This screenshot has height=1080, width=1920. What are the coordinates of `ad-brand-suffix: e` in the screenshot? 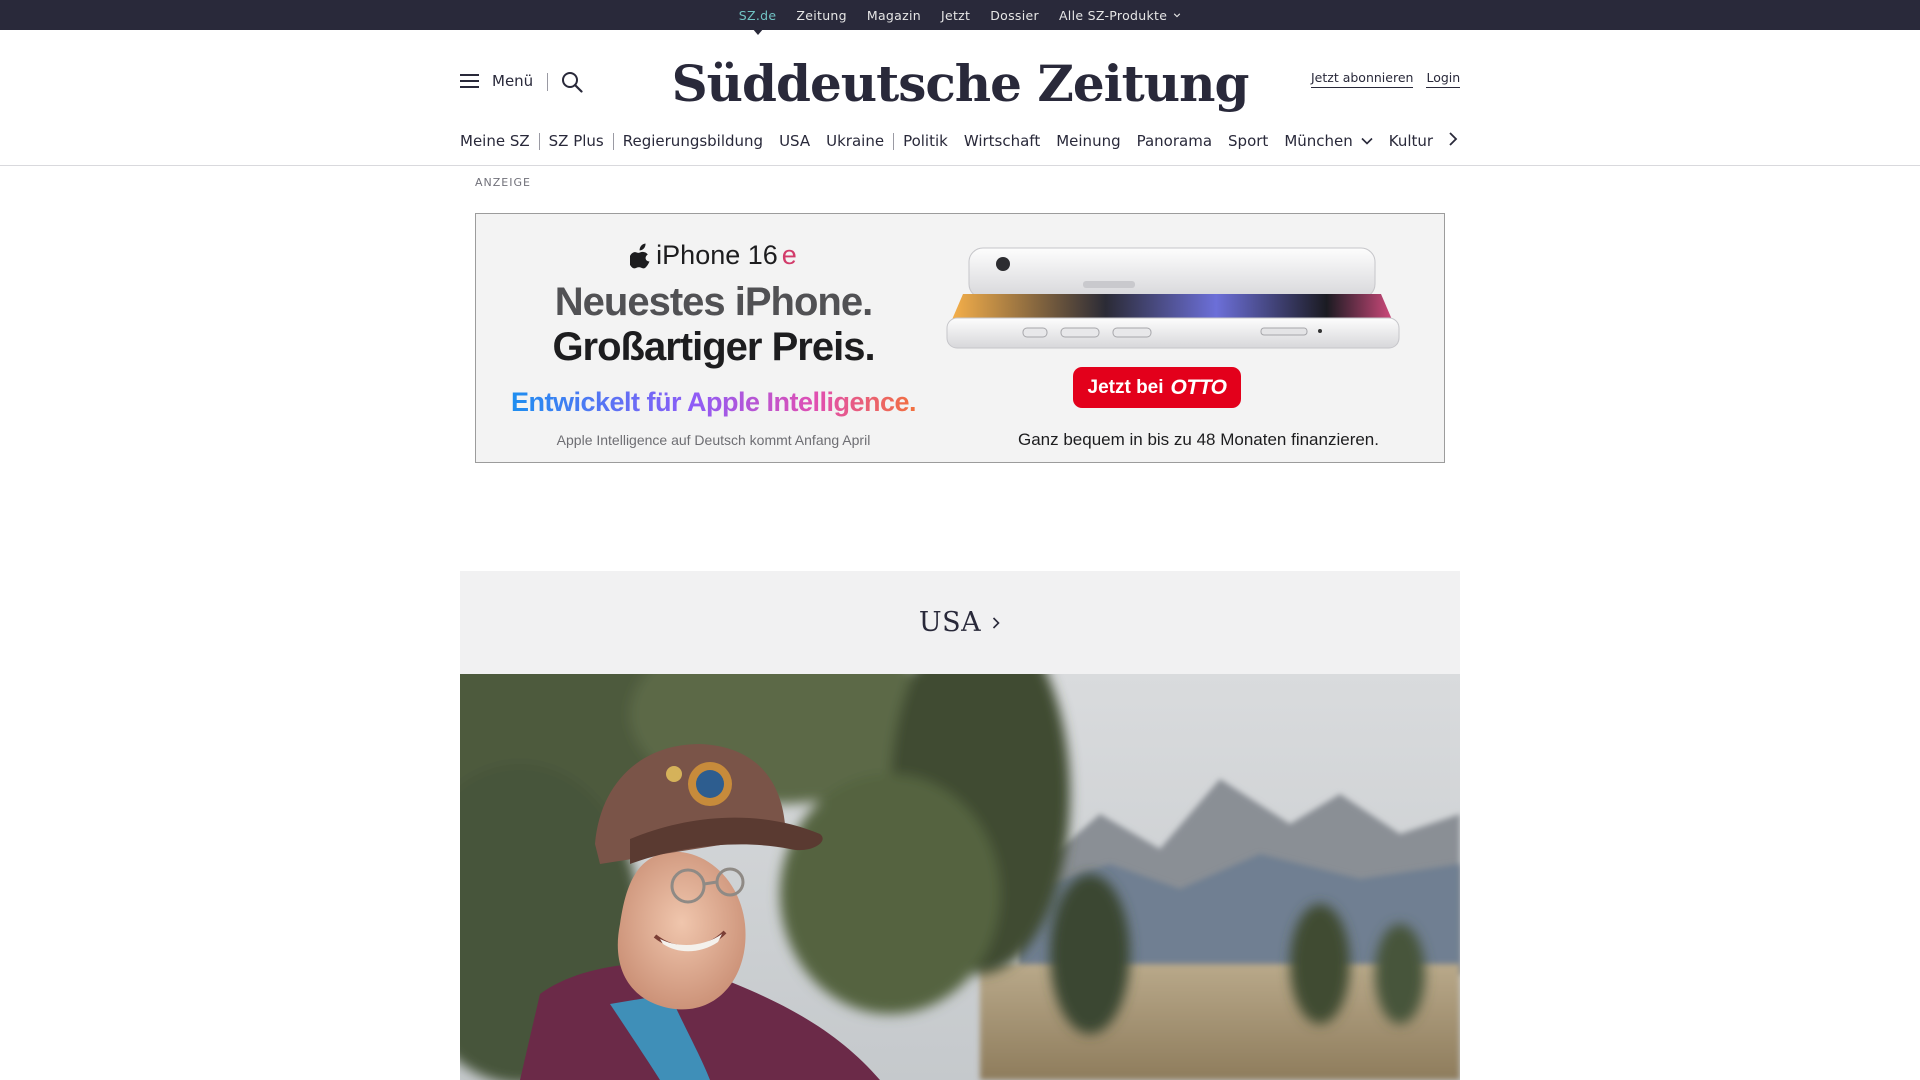 It's located at (789, 255).